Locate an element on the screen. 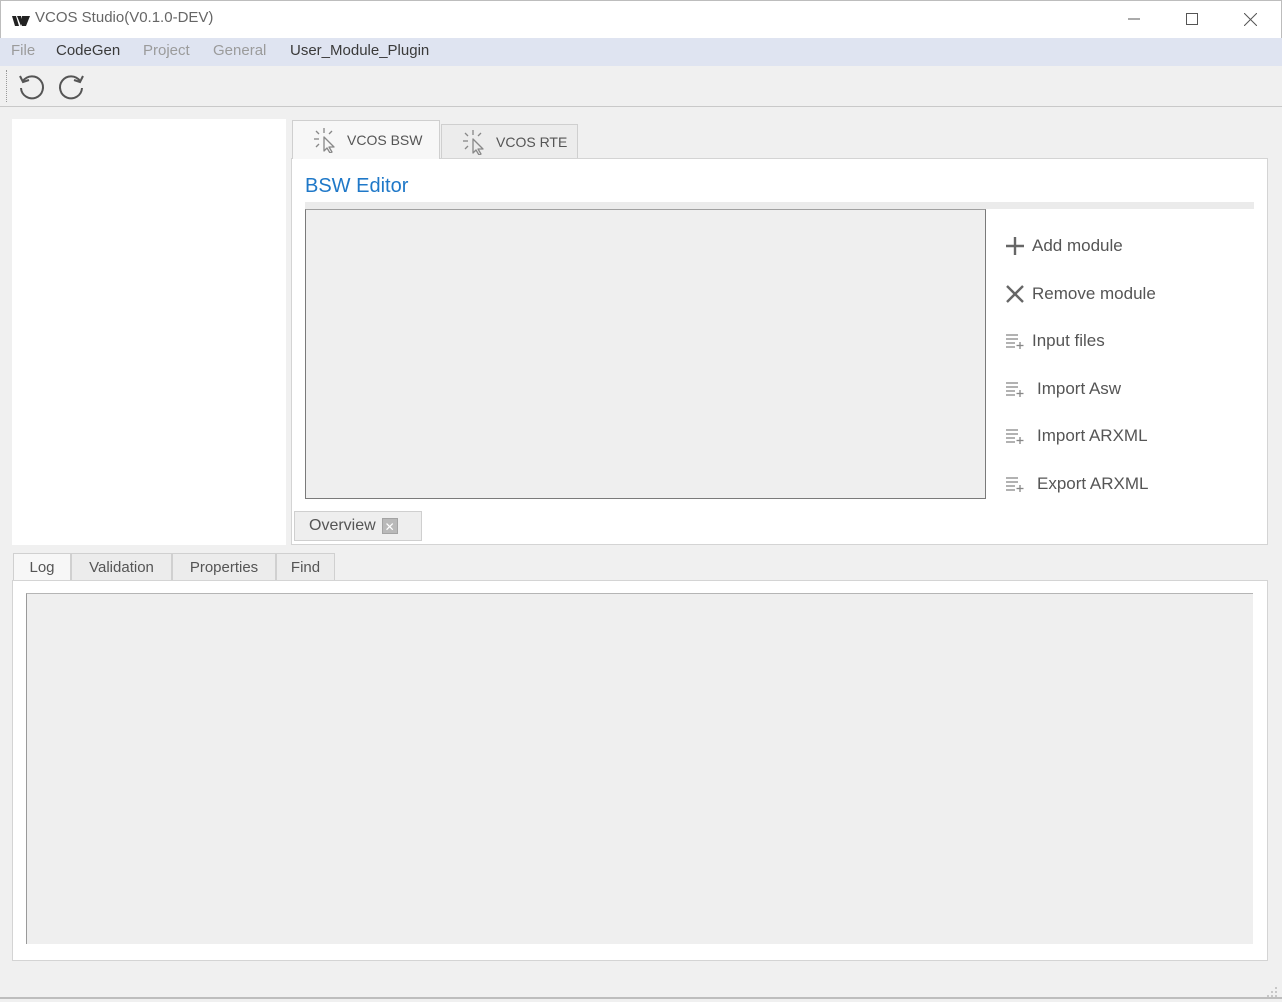  tab-vcos-bsw-label: VCOS BSW is located at coordinates (385, 140).